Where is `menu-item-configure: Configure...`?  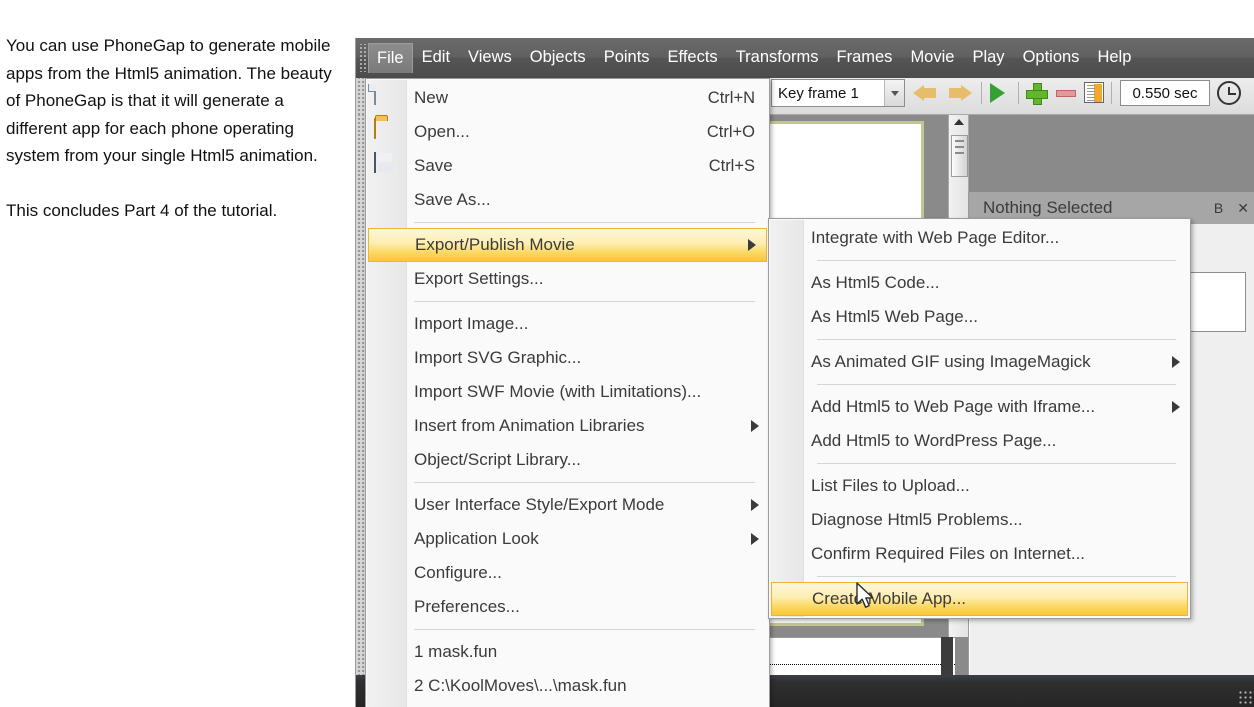 menu-item-configure: Configure... is located at coordinates (567, 573).